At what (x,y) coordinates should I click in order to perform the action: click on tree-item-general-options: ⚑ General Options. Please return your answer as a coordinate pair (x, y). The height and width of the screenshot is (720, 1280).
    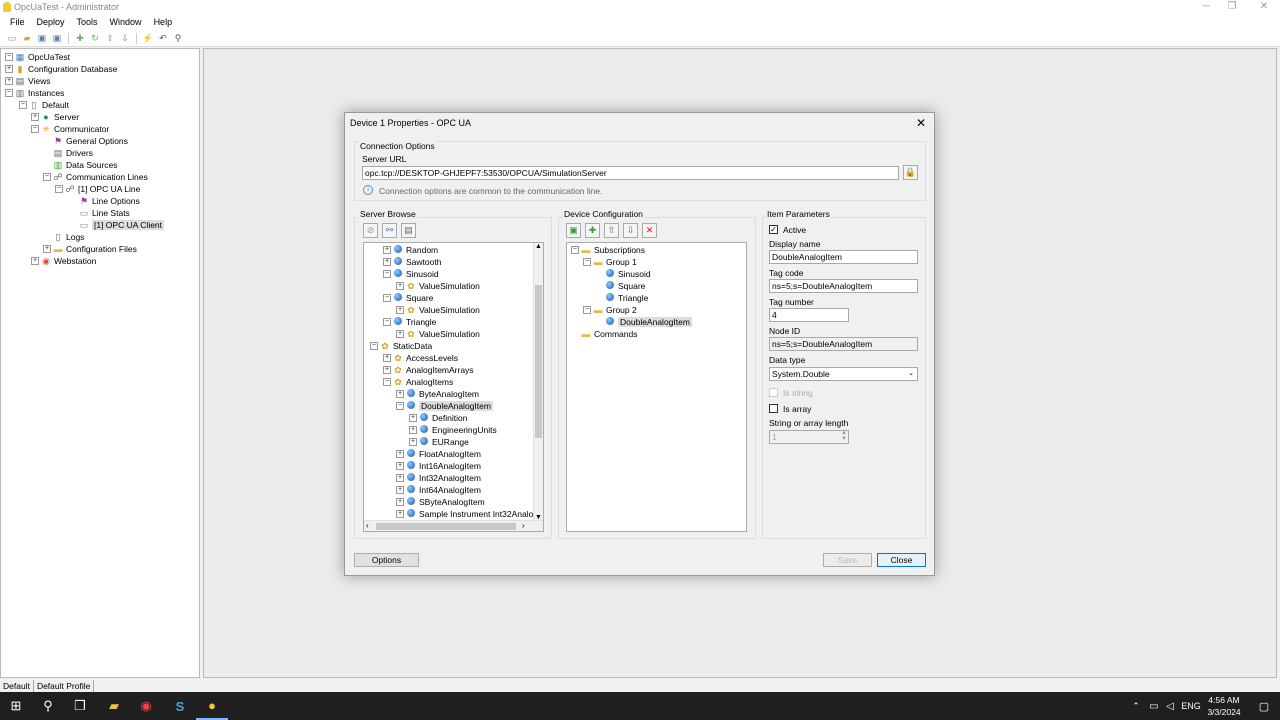
    Looking at the image, I should click on (85, 141).